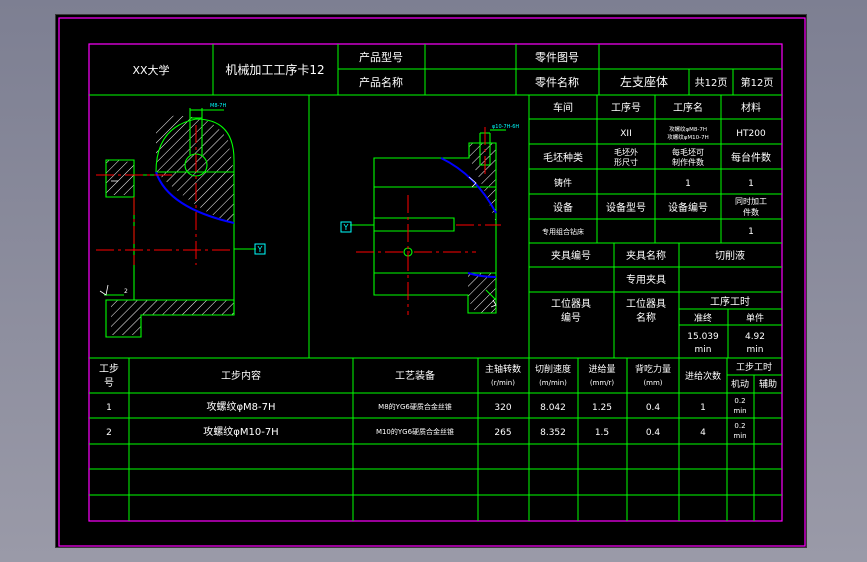  I want to click on total-pages: 共12页, so click(711, 83).